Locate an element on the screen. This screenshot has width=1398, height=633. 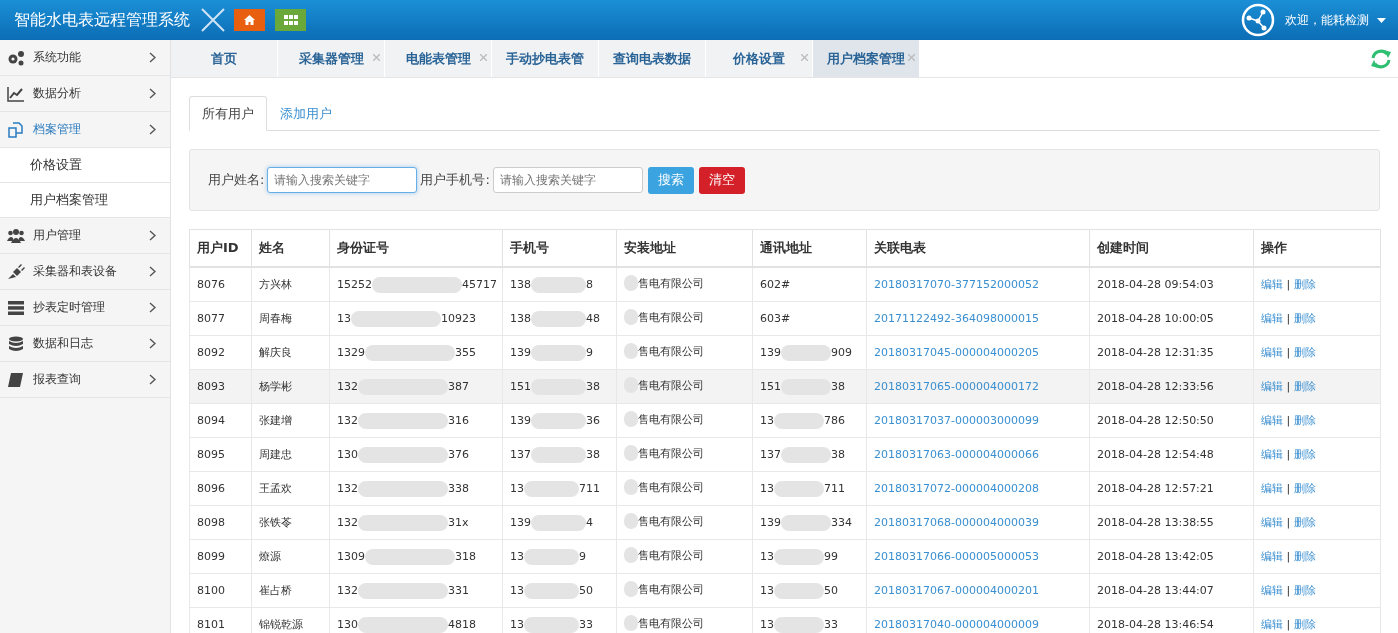
column-header: 安装地址 is located at coordinates (684, 248).